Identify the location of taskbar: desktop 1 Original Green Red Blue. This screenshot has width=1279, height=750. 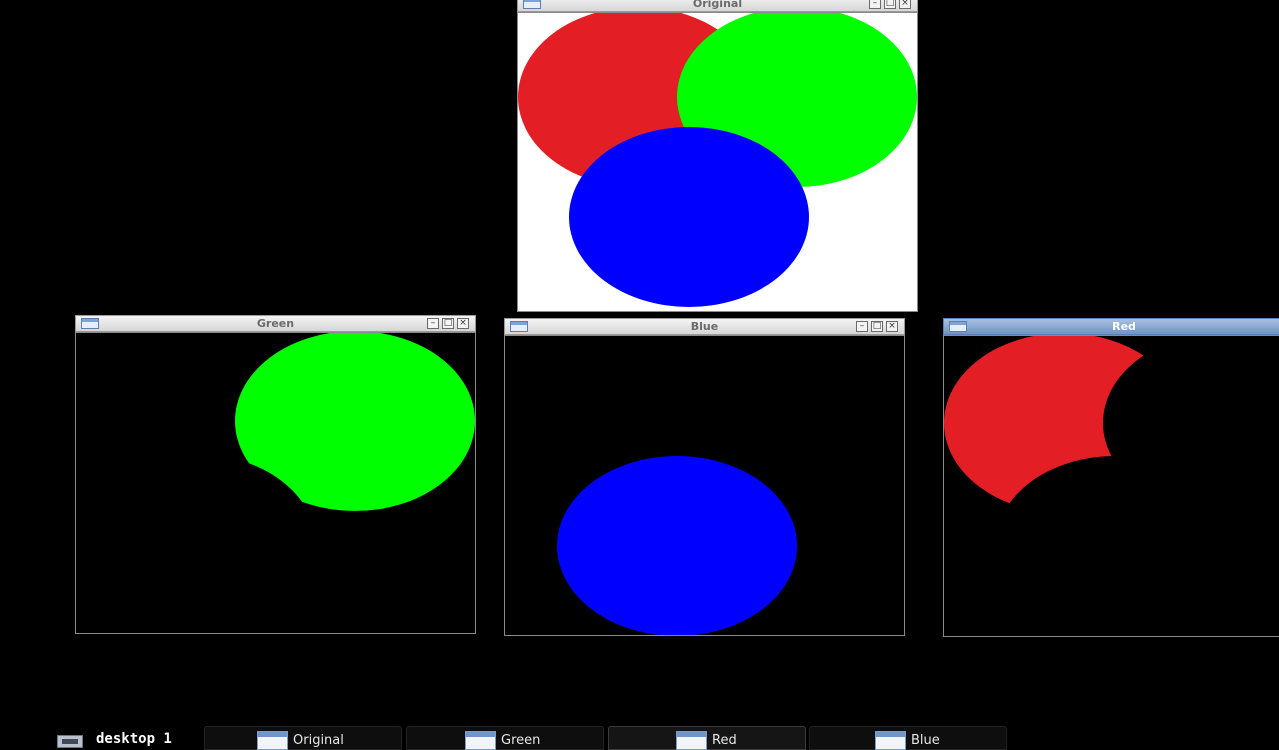
(639, 737).